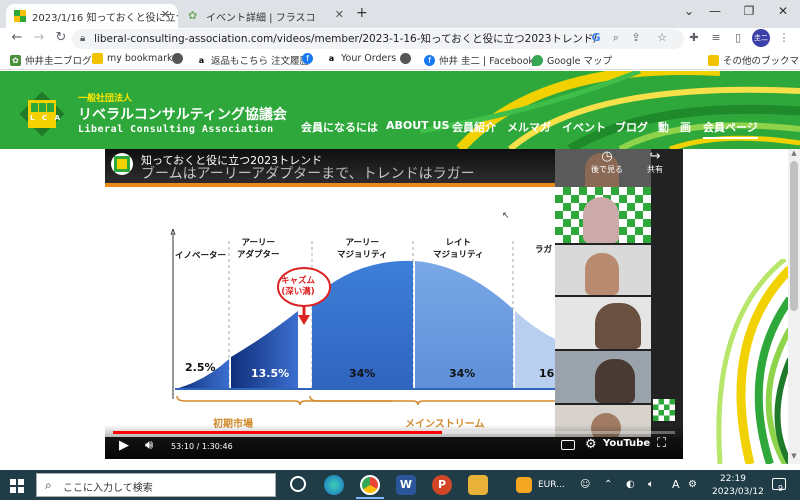  What do you see at coordinates (17, 37) in the screenshot?
I see `back-arrow-icon: ←` at bounding box center [17, 37].